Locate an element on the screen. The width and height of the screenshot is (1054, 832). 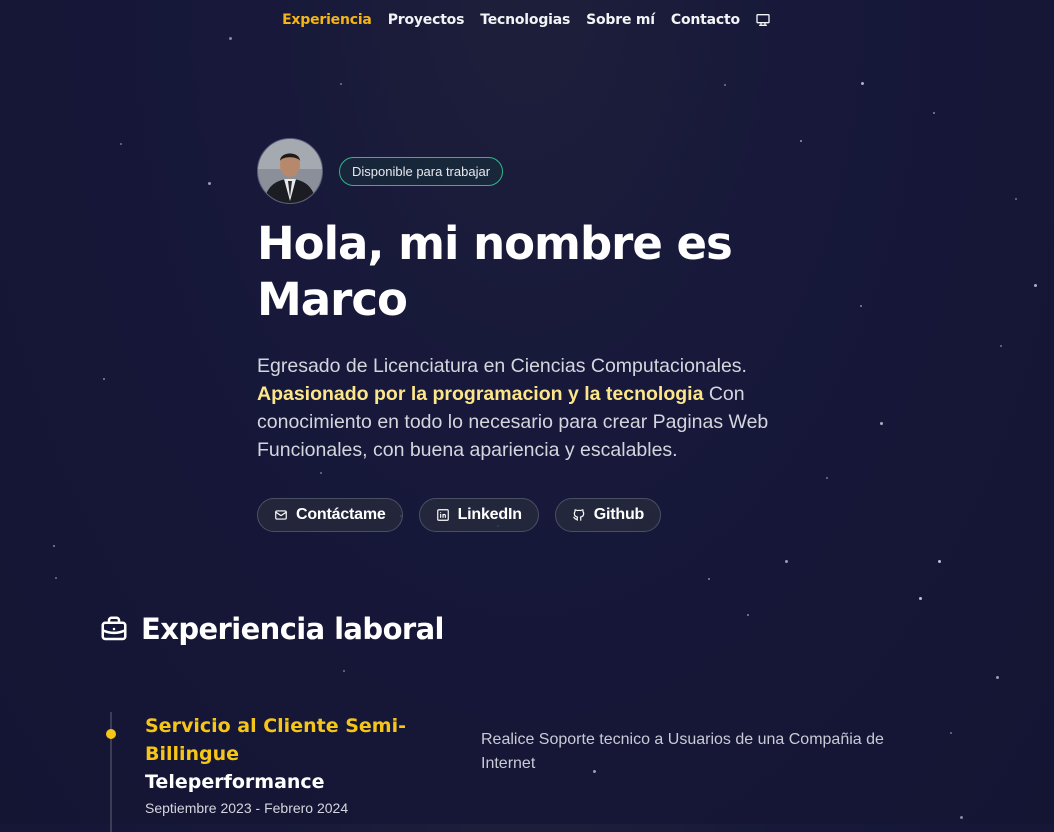
hero-header: Disponible para trabajar is located at coordinates (557, 171).